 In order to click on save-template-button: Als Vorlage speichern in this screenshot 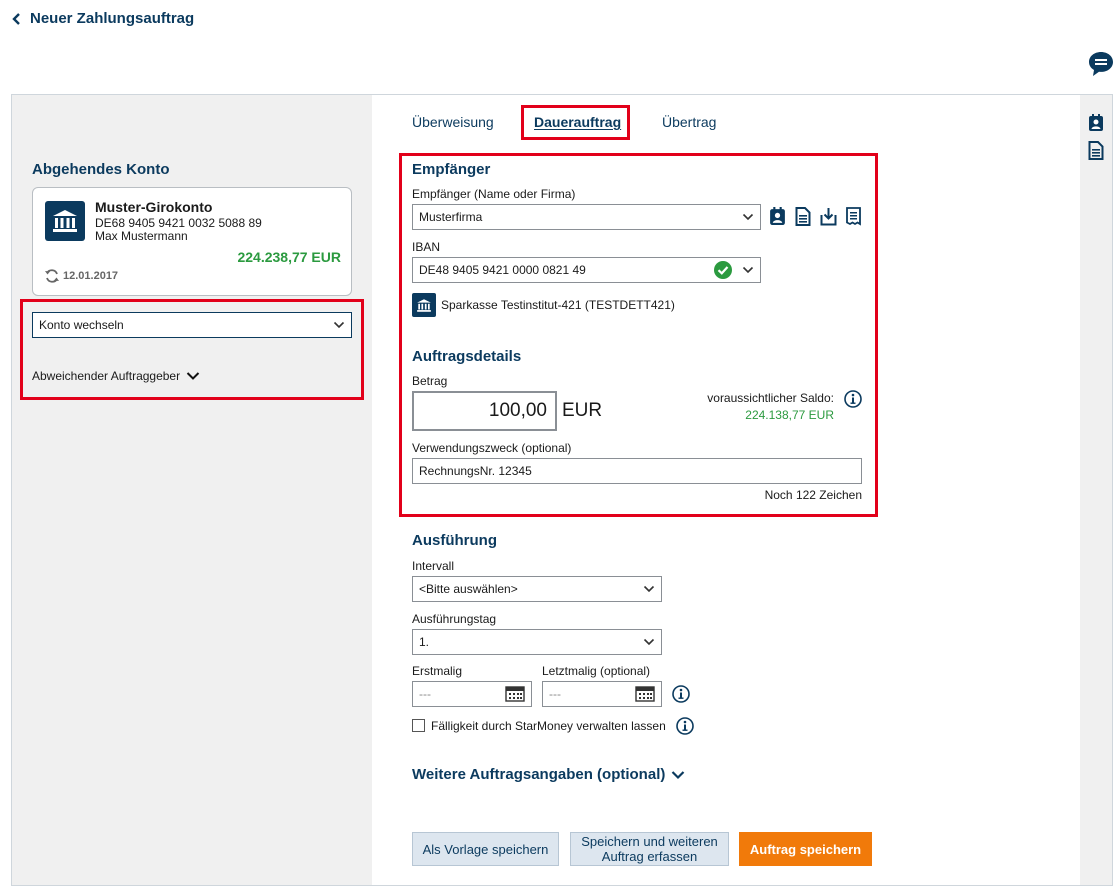, I will do `click(485, 849)`.